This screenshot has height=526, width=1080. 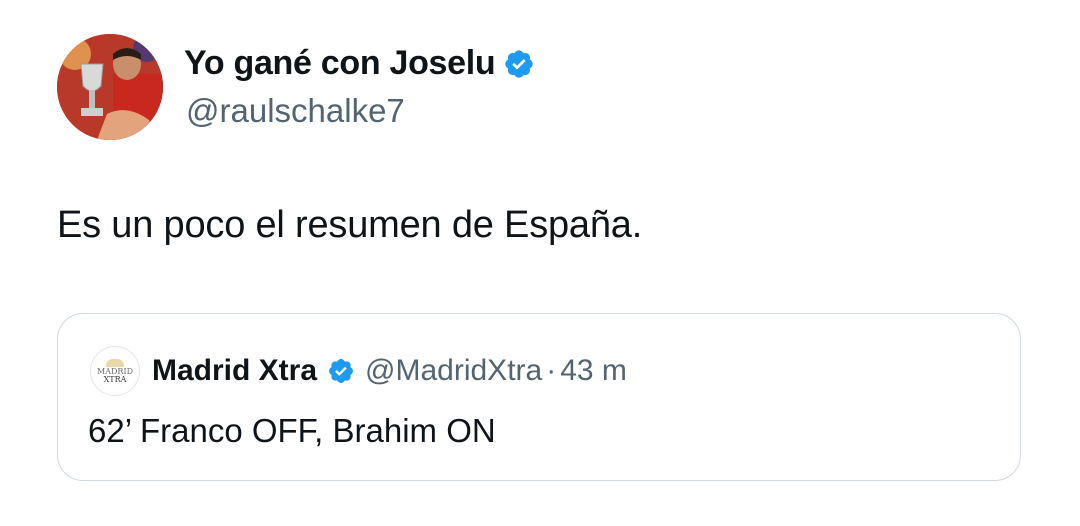 I want to click on quoted-author-display-name: Madrid Xtra, so click(x=234, y=371).